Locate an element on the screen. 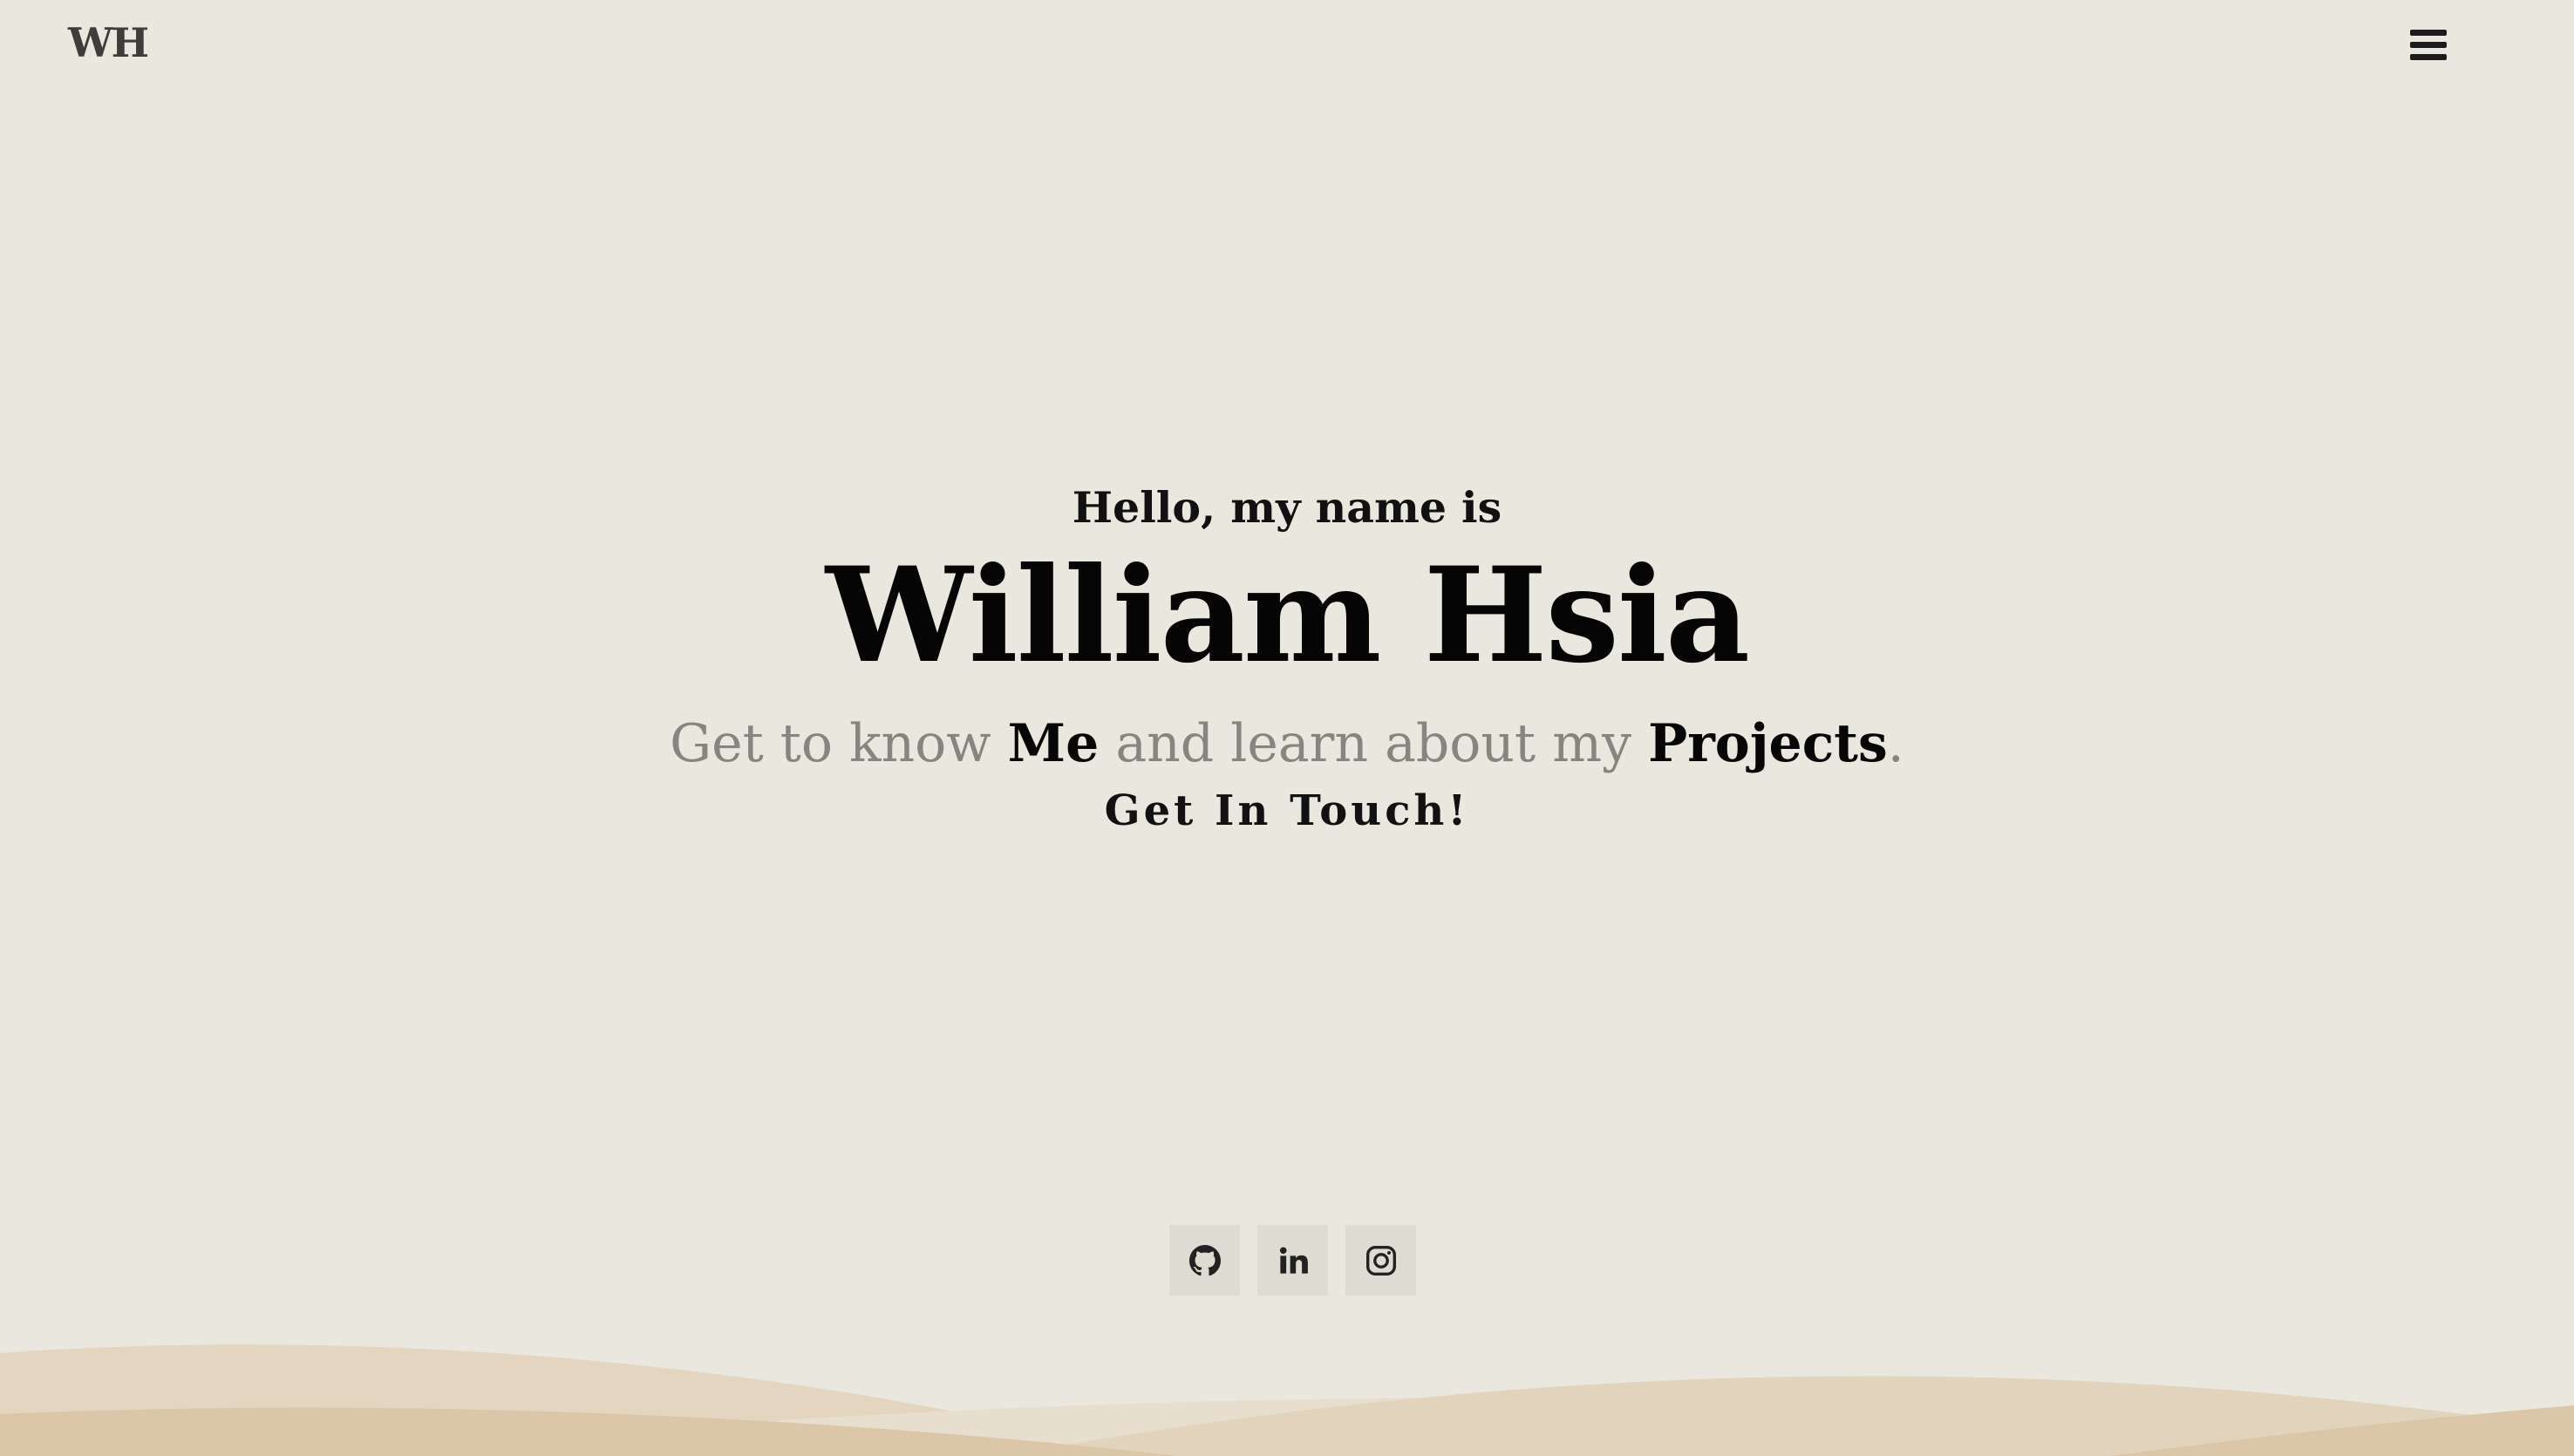  tagline-text: and learn about my is located at coordinates (1374, 743).